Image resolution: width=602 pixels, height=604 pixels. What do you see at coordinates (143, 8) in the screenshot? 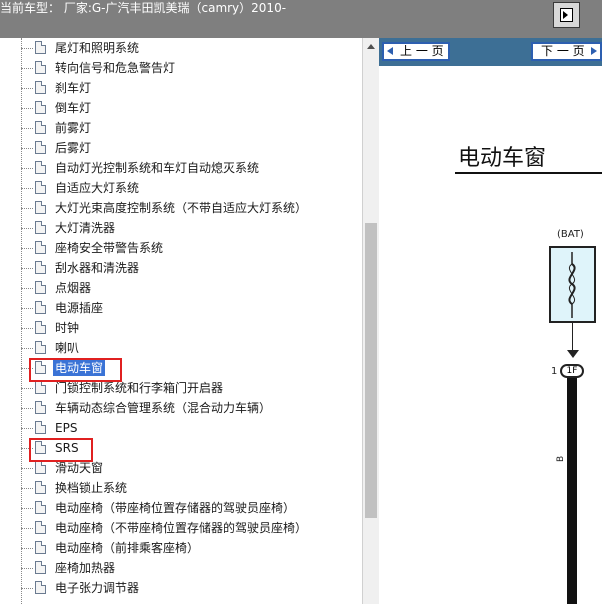
I see `current-vehicle-title: 当前车型： 厂家:G-广汽丰田凯美瑞（camry）2010-` at bounding box center [143, 8].